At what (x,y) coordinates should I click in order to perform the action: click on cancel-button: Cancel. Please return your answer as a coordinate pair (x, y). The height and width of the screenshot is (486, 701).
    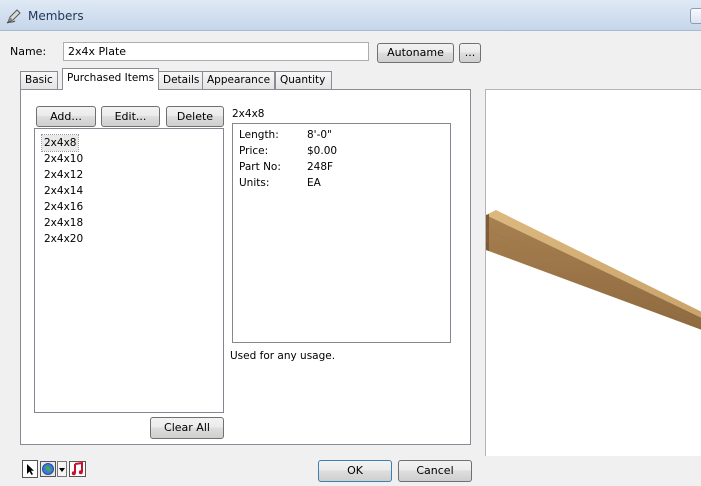
    Looking at the image, I should click on (435, 471).